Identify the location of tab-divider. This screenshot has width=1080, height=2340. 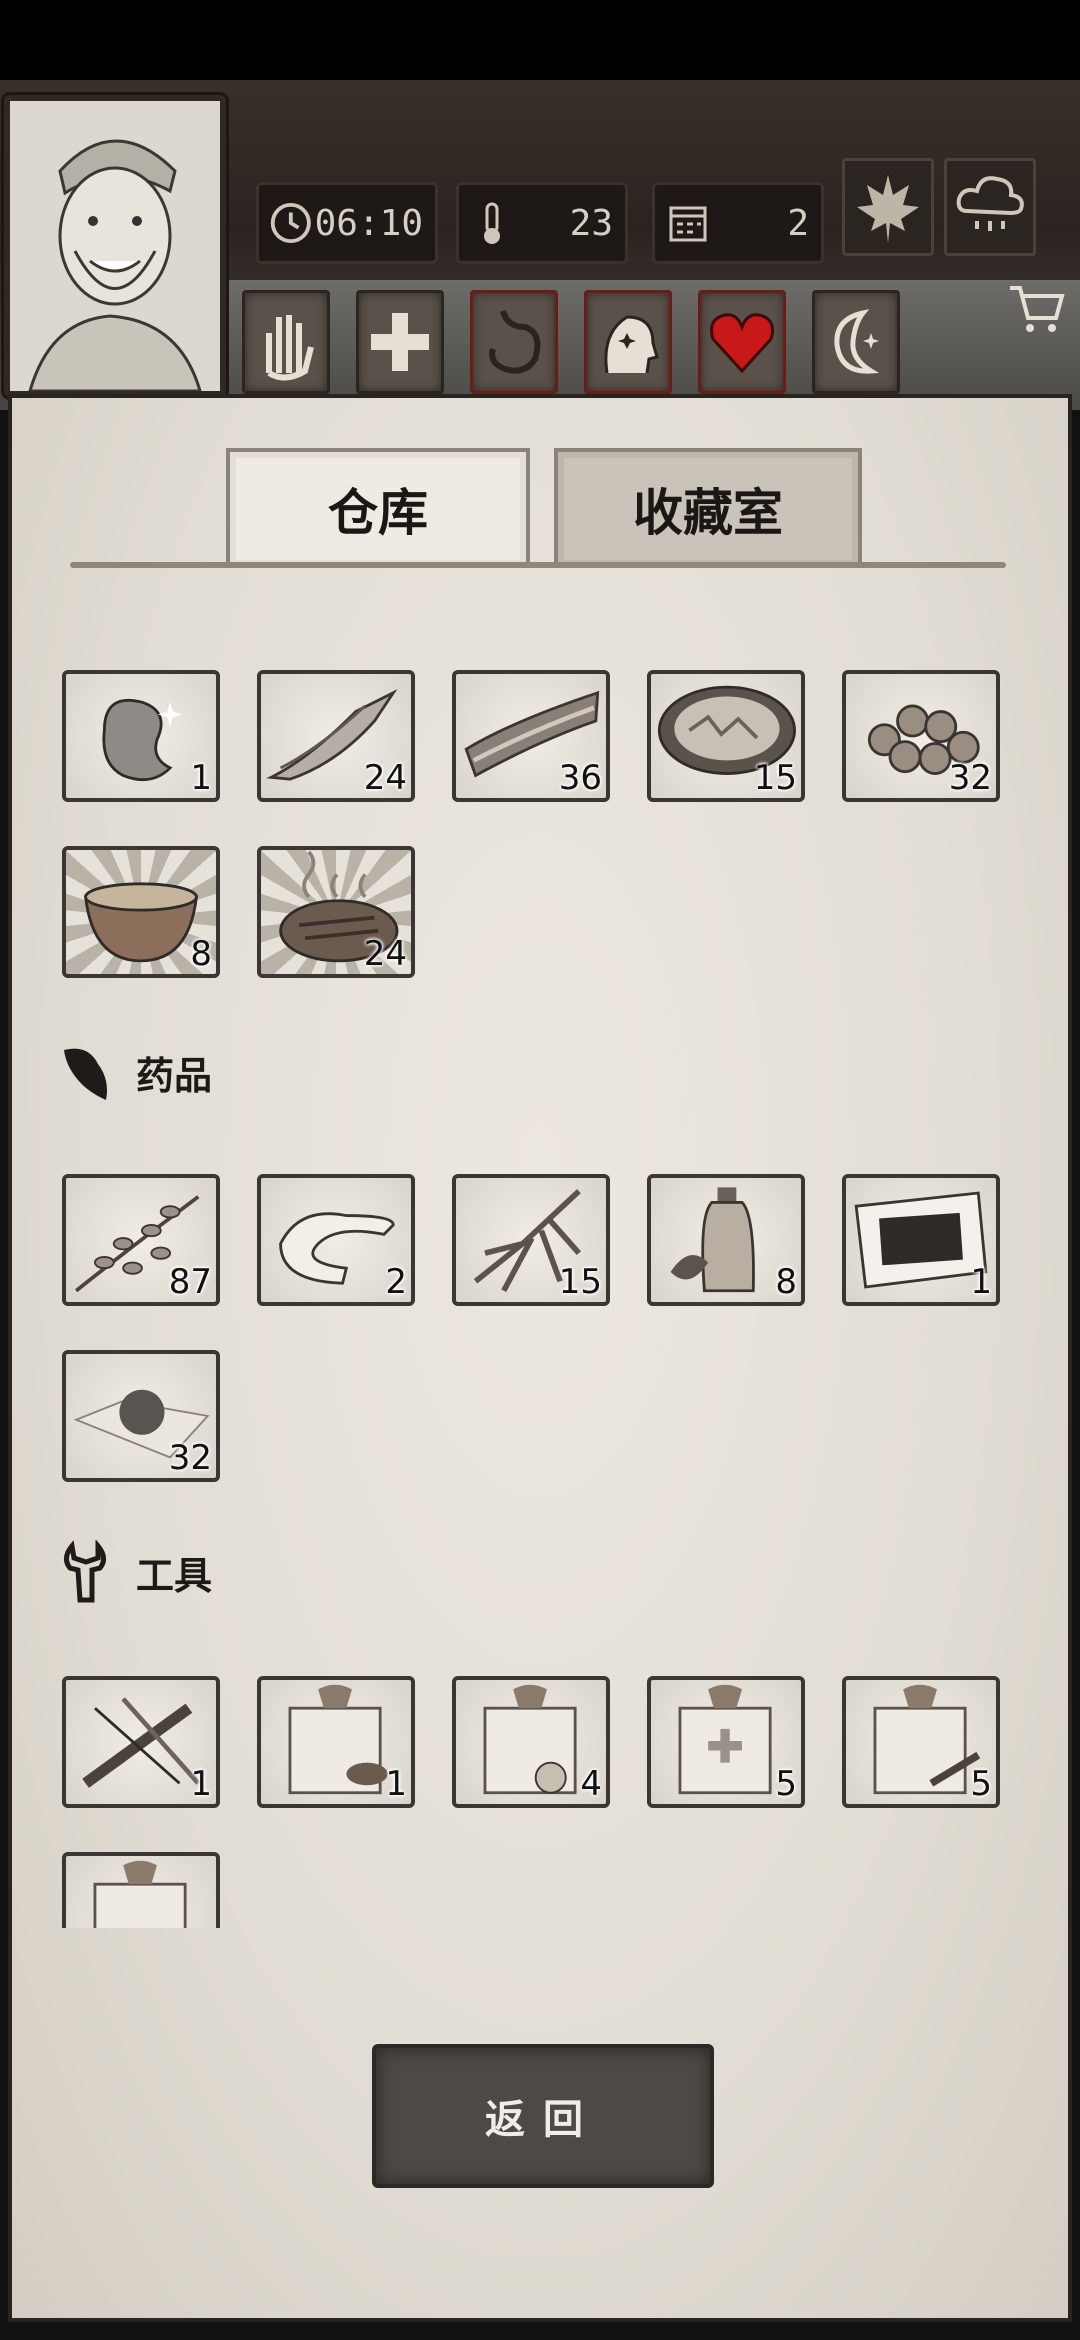
(538, 565).